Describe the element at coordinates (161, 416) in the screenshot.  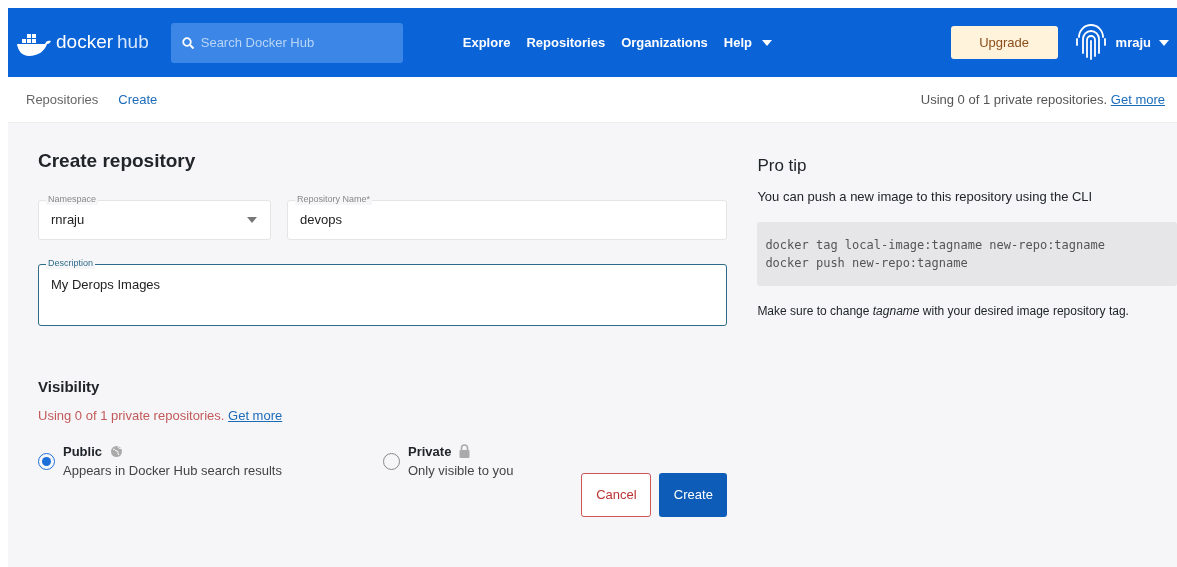
I see `warning-text: Using 0 of 1 private repositories. Get more` at that location.